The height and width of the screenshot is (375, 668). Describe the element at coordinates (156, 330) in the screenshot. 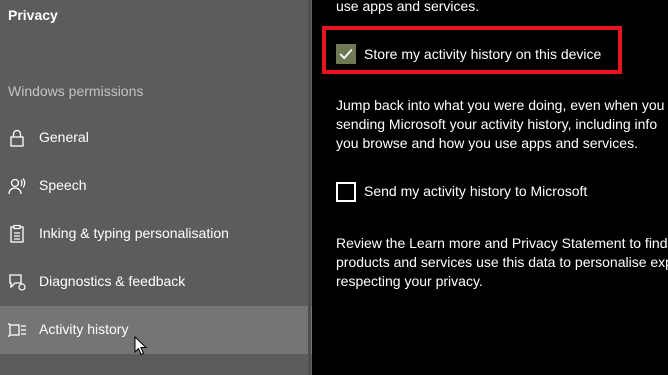

I see `sidebar-item-activity-history: Activity history` at that location.